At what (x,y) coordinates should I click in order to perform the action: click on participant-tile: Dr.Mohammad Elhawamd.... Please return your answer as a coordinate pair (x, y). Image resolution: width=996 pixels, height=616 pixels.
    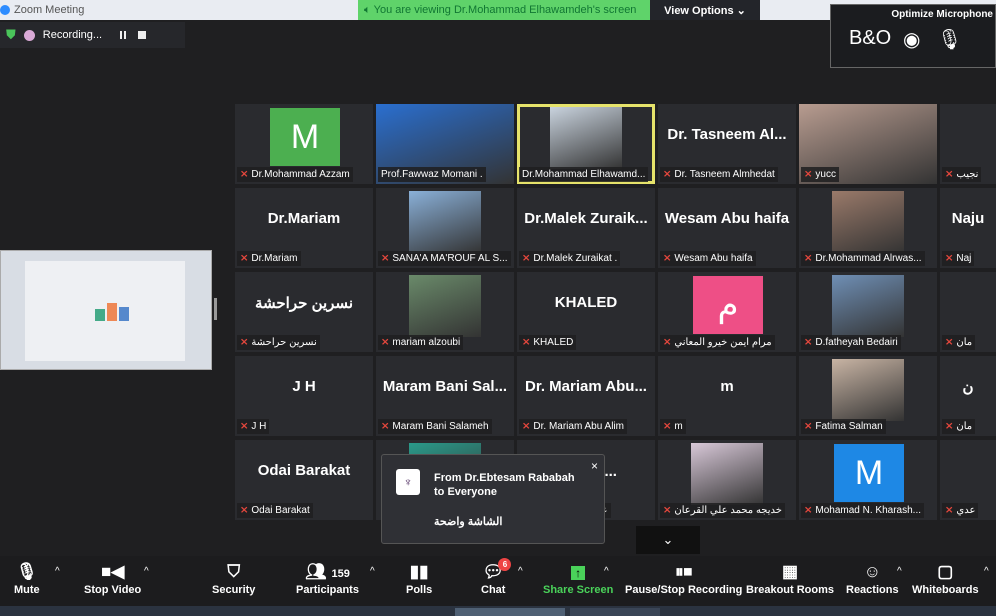
    Looking at the image, I should click on (586, 144).